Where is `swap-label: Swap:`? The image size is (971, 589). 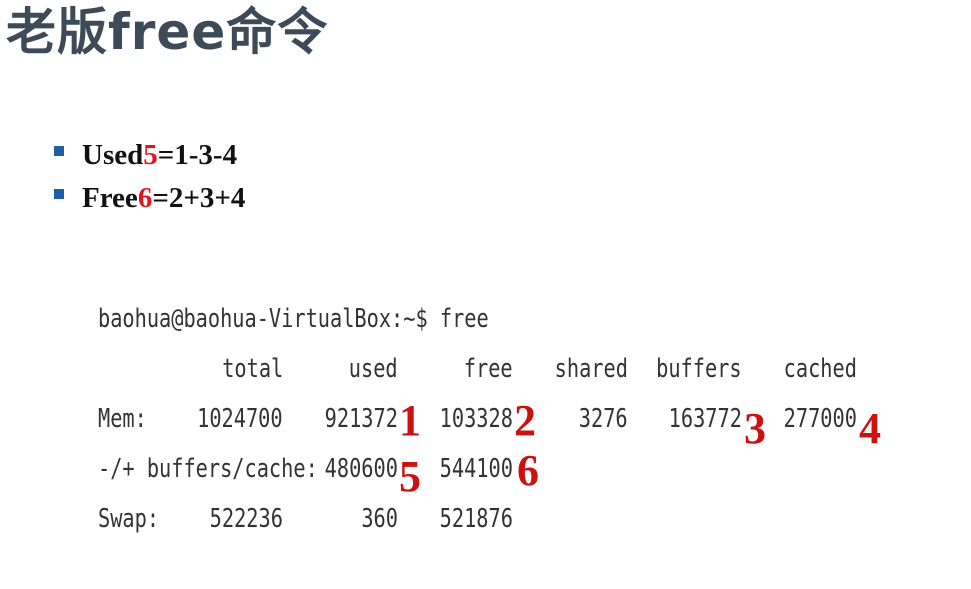
swap-label: Swap: is located at coordinates (129, 519).